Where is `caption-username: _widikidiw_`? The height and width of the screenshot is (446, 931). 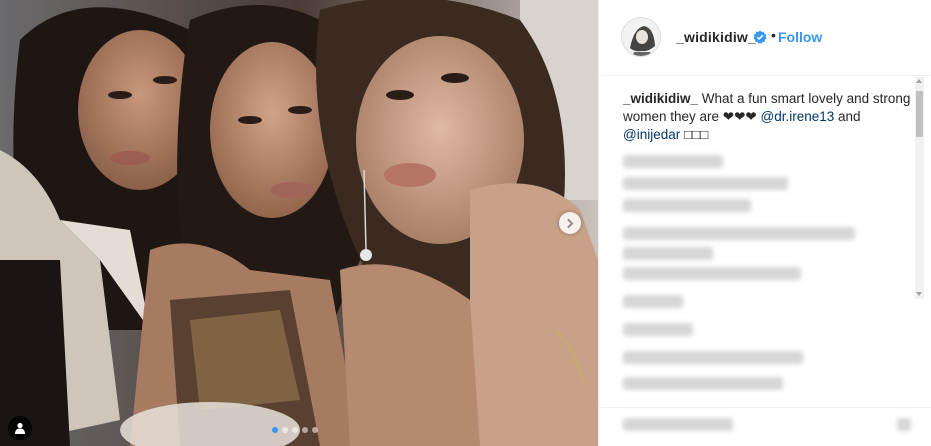 caption-username: _widikidiw_ is located at coordinates (660, 98).